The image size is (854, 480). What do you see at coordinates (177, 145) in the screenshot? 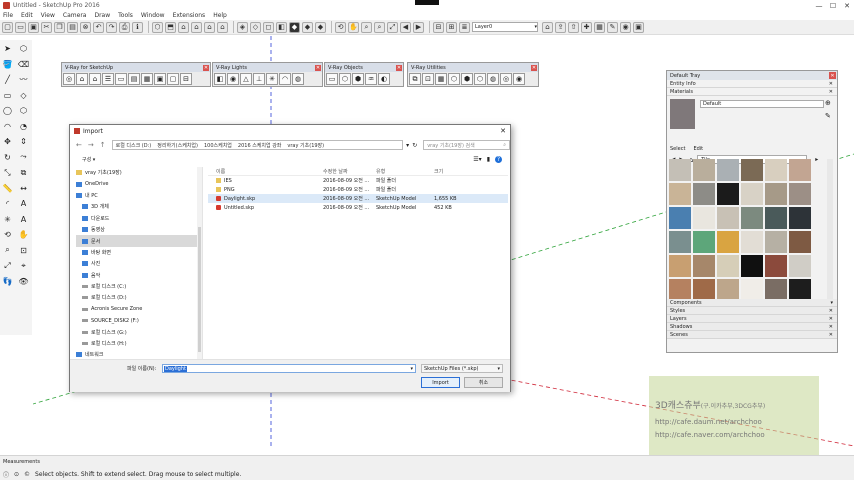
I see `breadcrumb-item: 정리하기(스케치업)` at bounding box center [177, 145].